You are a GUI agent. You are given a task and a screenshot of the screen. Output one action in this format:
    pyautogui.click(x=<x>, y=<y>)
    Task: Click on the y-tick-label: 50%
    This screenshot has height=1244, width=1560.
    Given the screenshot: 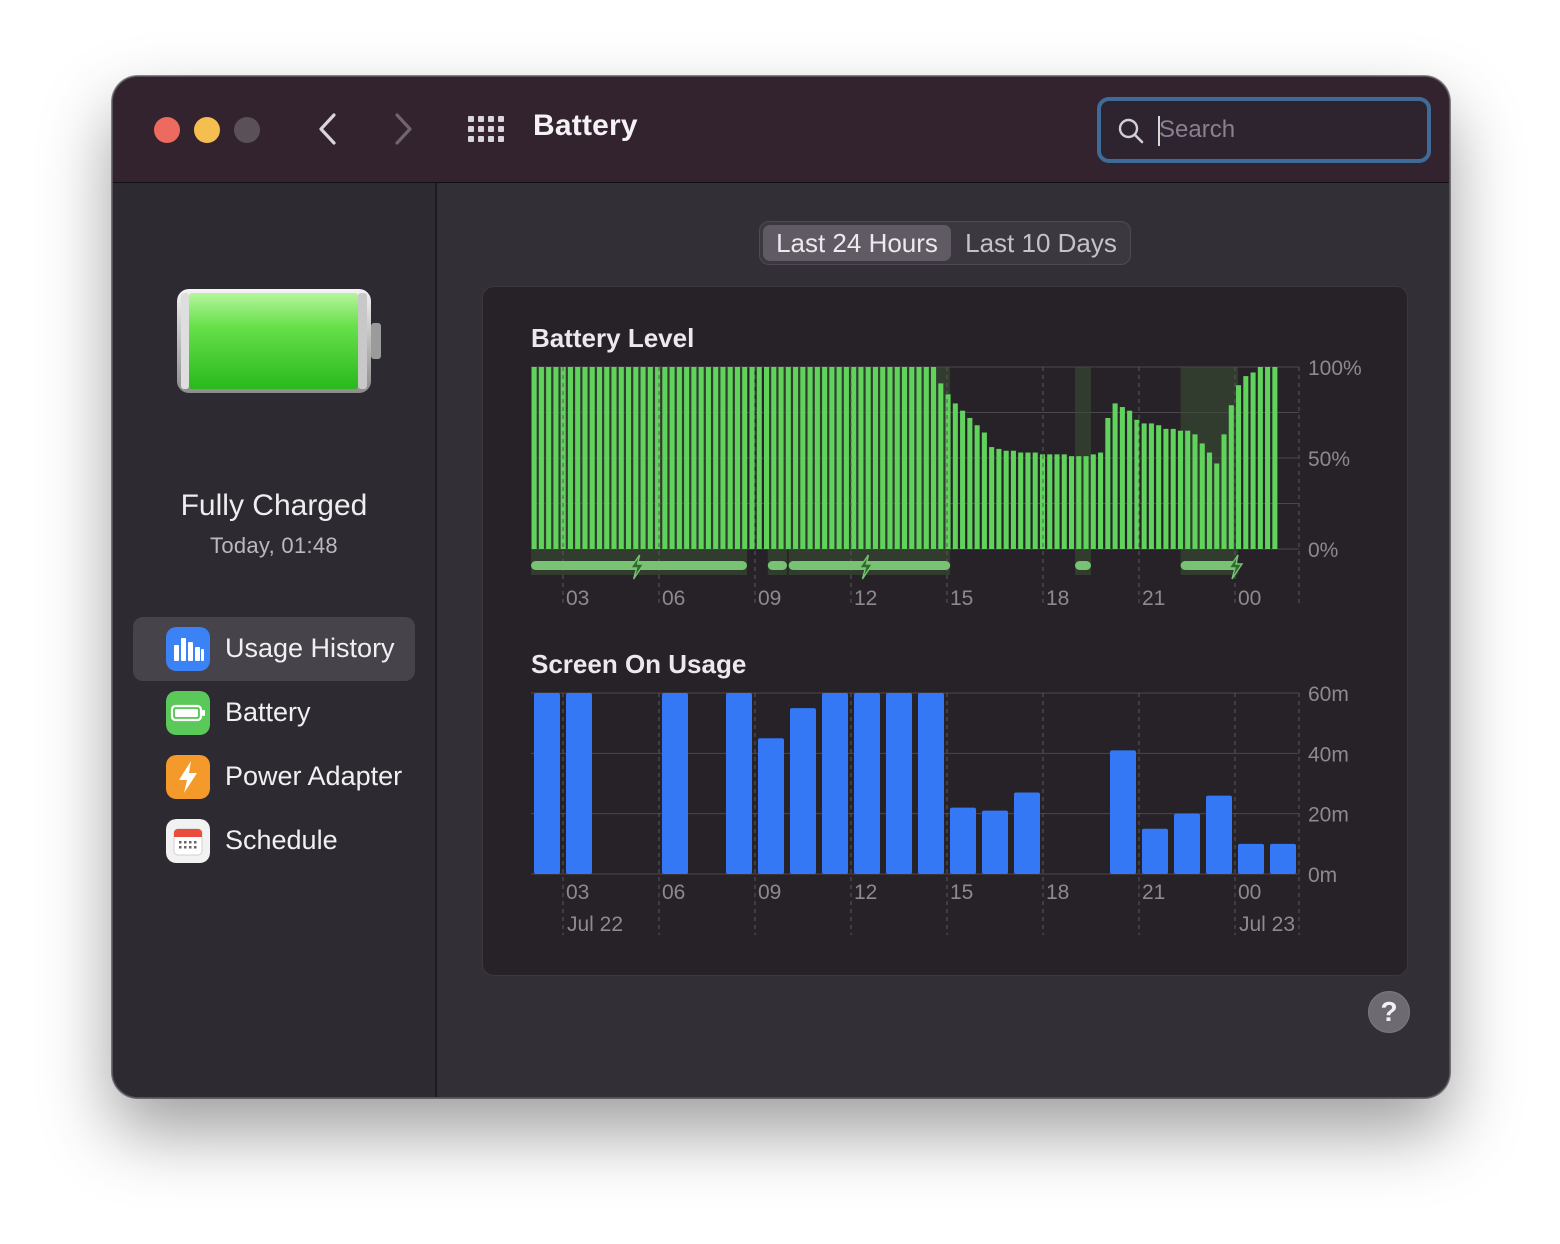 What is the action you would take?
    pyautogui.click(x=1329, y=459)
    